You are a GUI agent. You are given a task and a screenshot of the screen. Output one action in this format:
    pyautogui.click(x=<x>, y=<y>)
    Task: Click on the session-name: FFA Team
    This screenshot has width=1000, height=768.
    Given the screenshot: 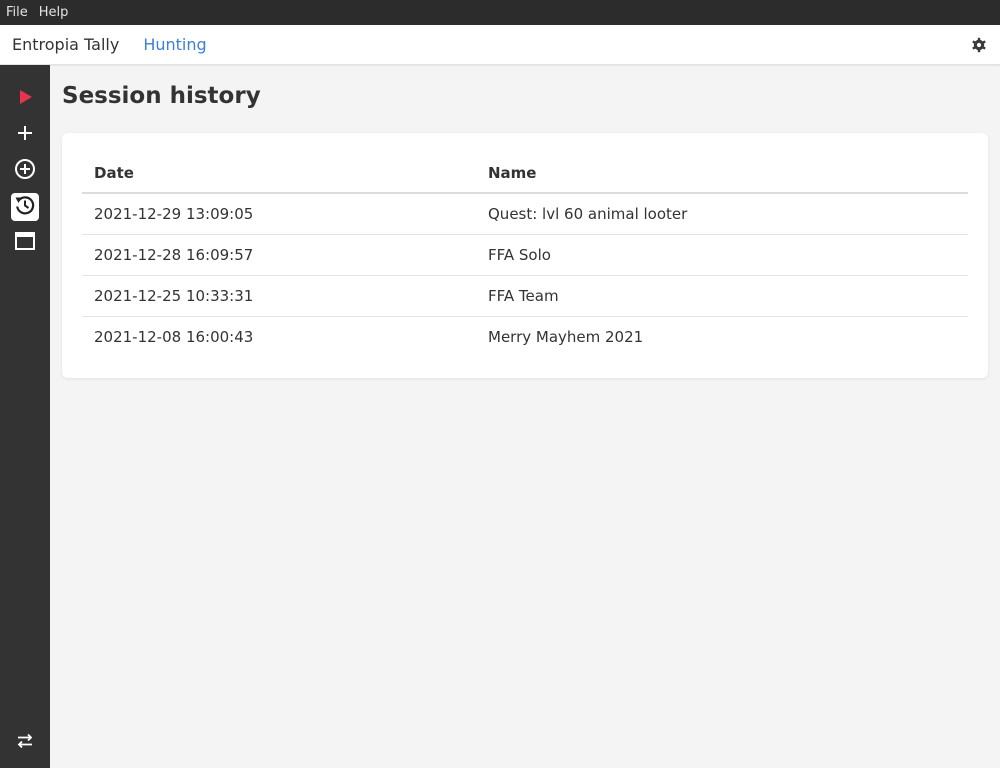 What is the action you would take?
    pyautogui.click(x=722, y=296)
    